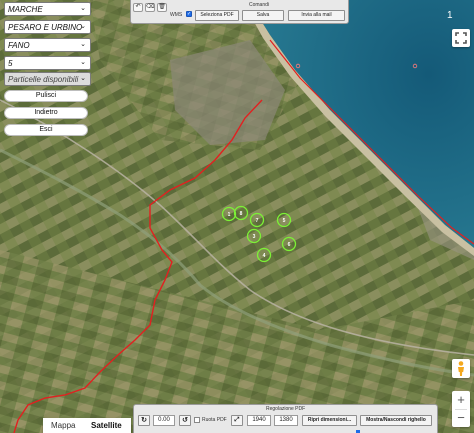 The height and width of the screenshot is (433, 474). Describe the element at coordinates (217, 15) in the screenshot. I see `select-pdf-button: Seleziona PDF` at that location.